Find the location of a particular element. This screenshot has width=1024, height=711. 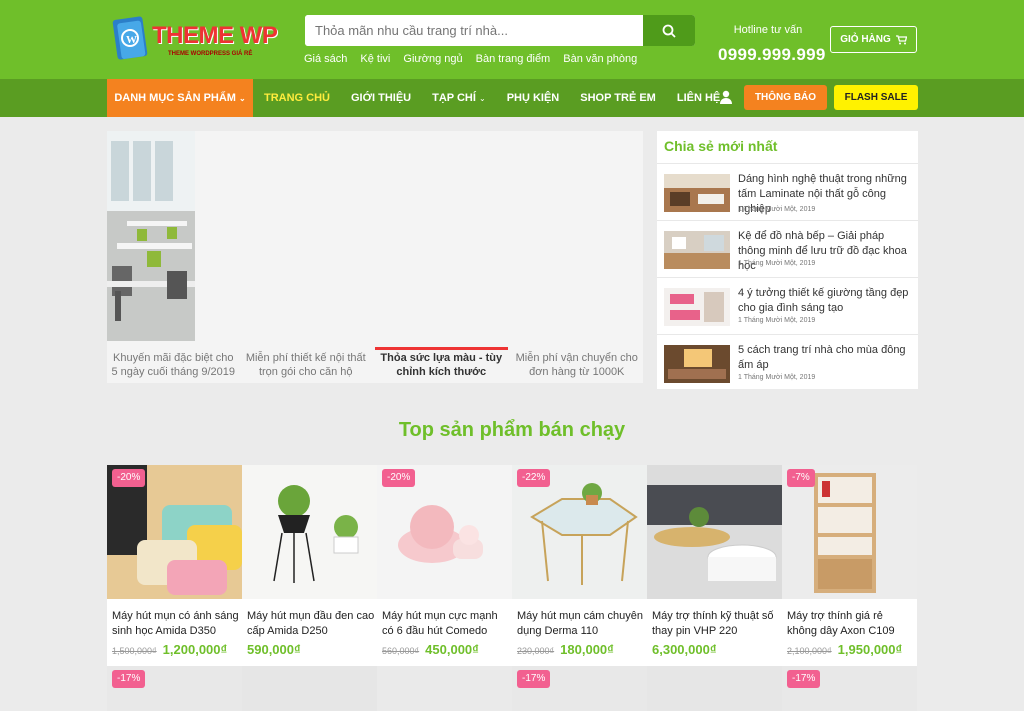

slide-image is located at coordinates (151, 236).